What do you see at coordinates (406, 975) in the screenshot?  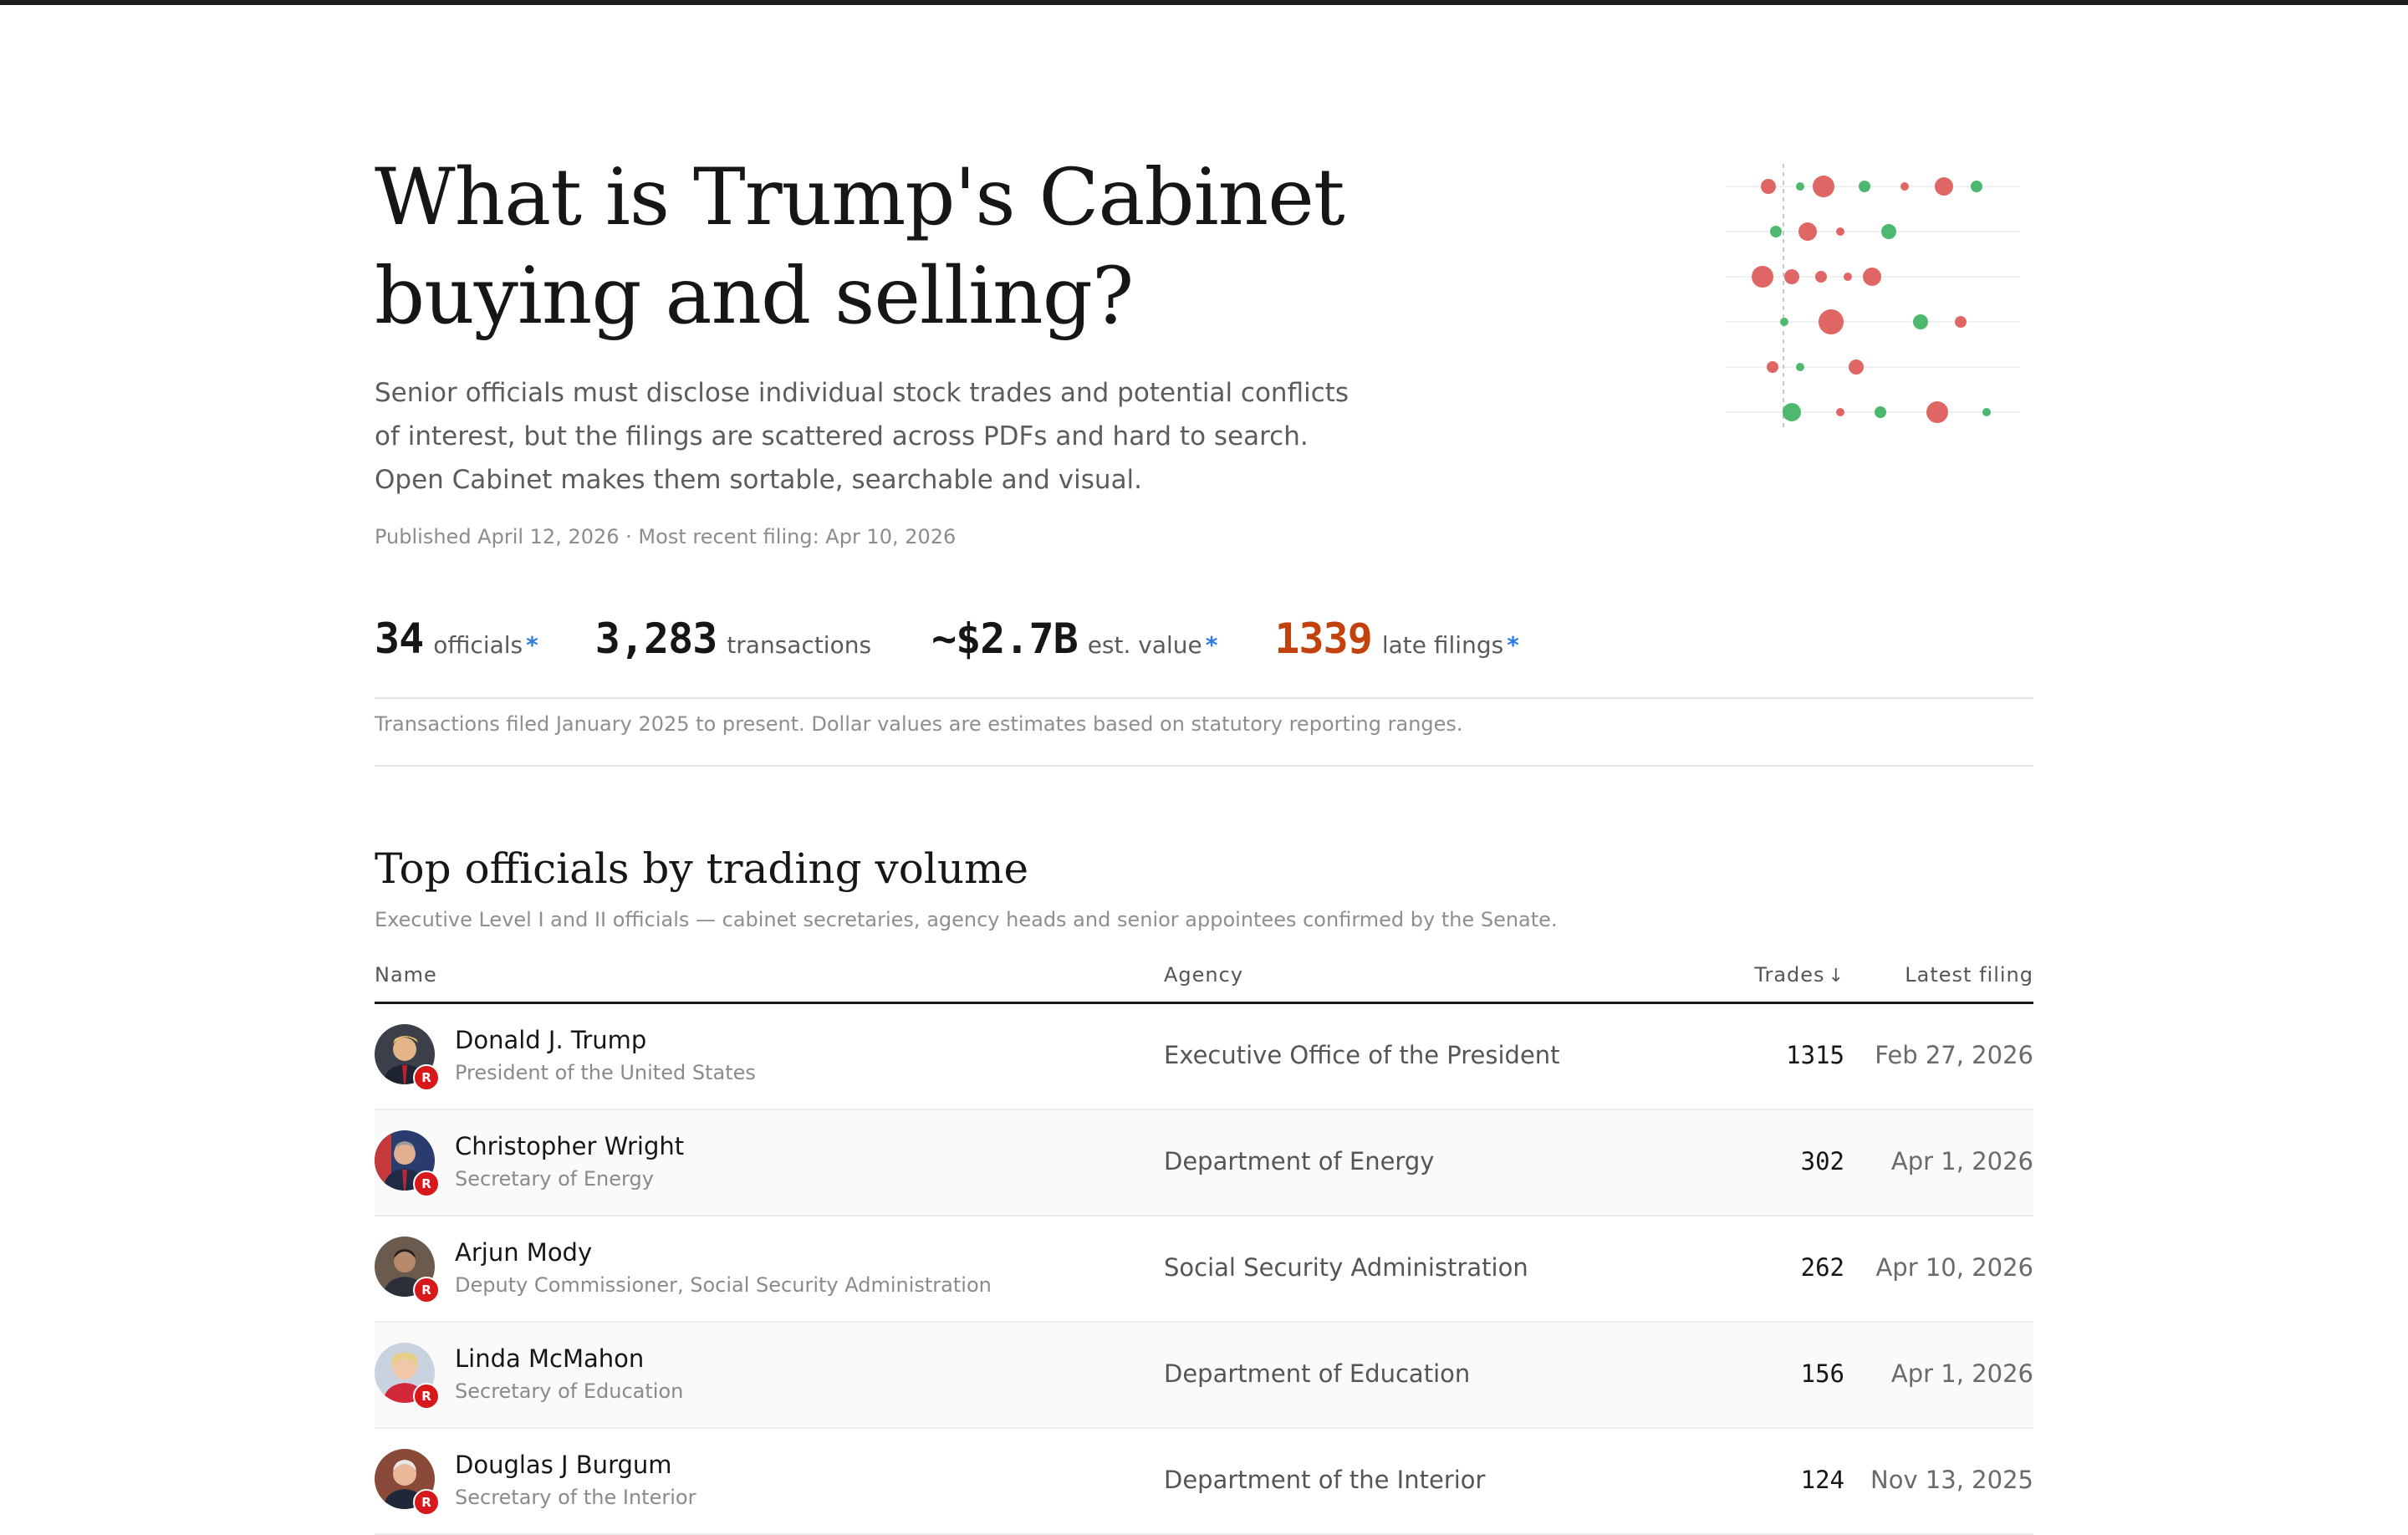 I see `column-header-name: Name` at bounding box center [406, 975].